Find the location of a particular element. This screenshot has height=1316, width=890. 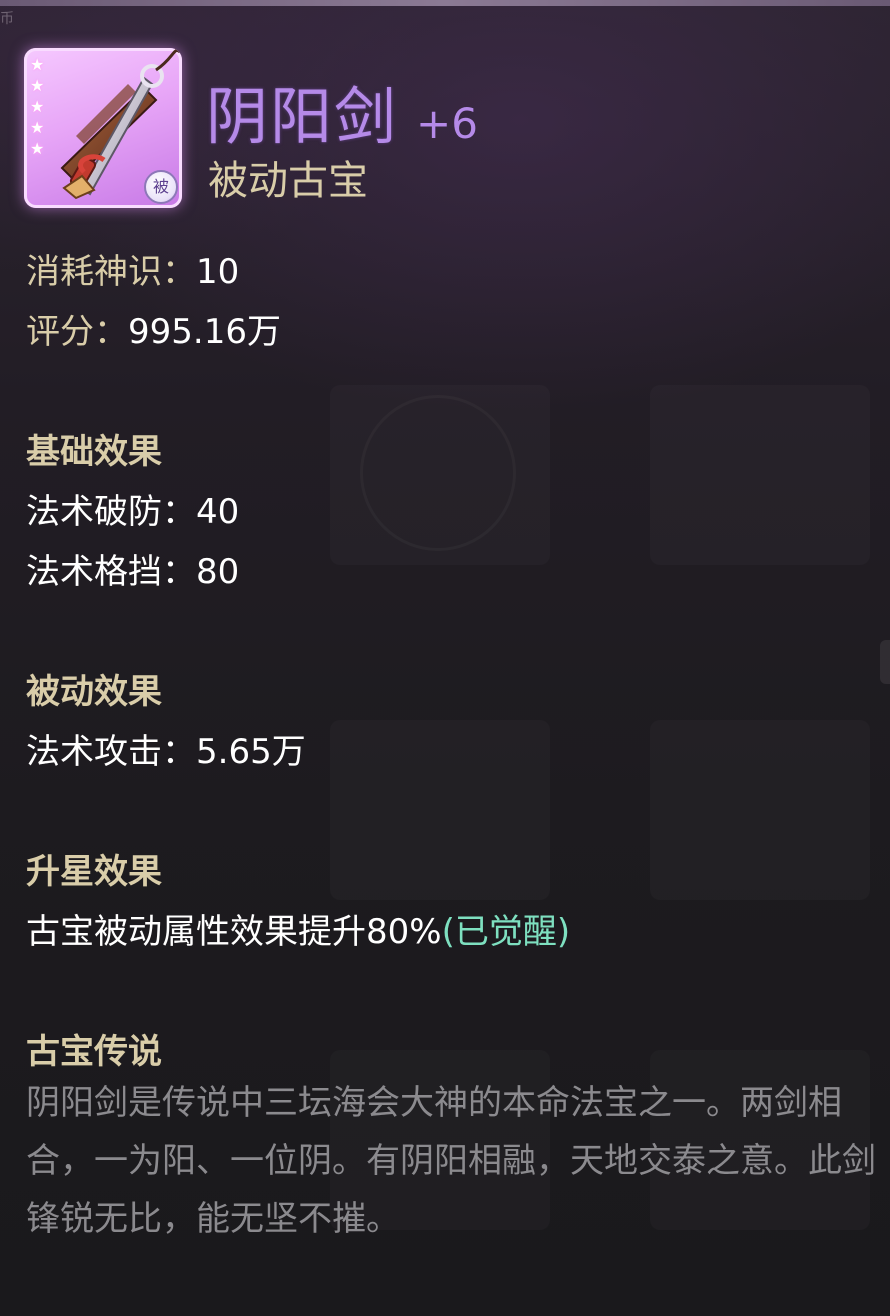

star-up-text: 古宝被动属性效果提升80% is located at coordinates (234, 932).